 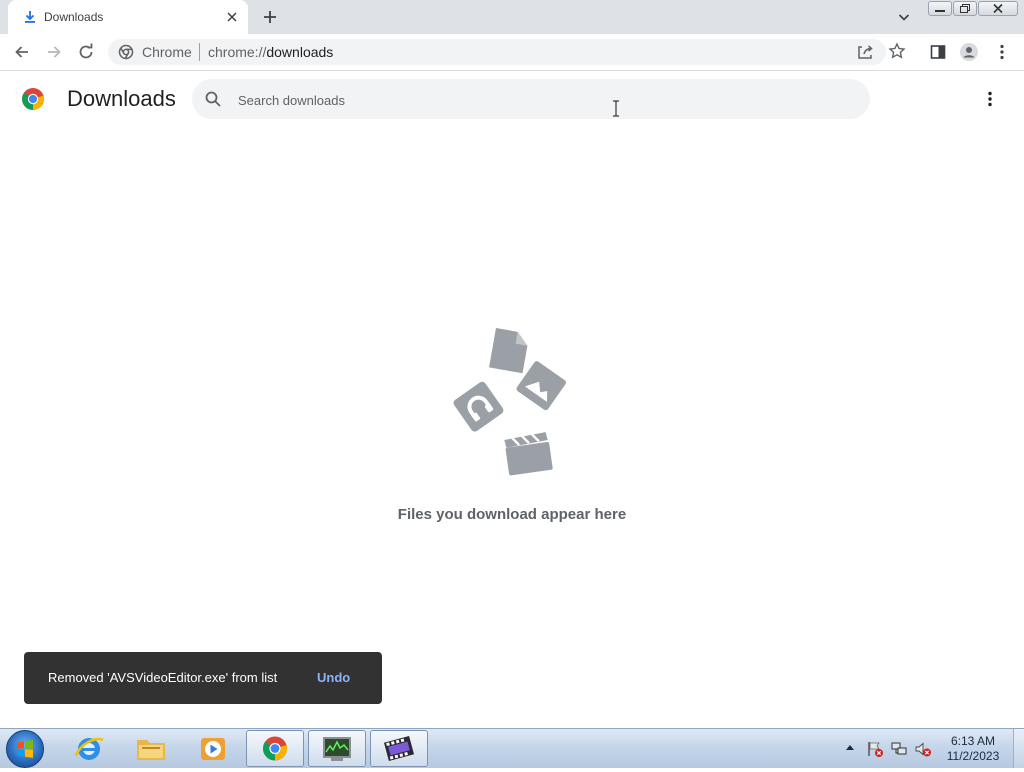 I want to click on side-panel-icon, so click(x=938, y=52).